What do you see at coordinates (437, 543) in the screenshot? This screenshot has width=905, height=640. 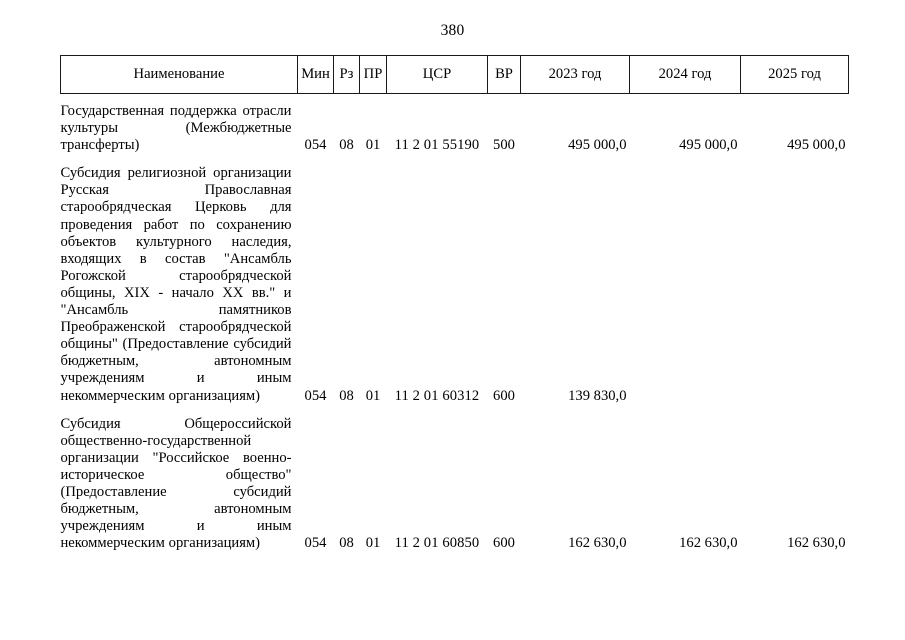 I see `cell-csr: 11 2 01 60850` at bounding box center [437, 543].